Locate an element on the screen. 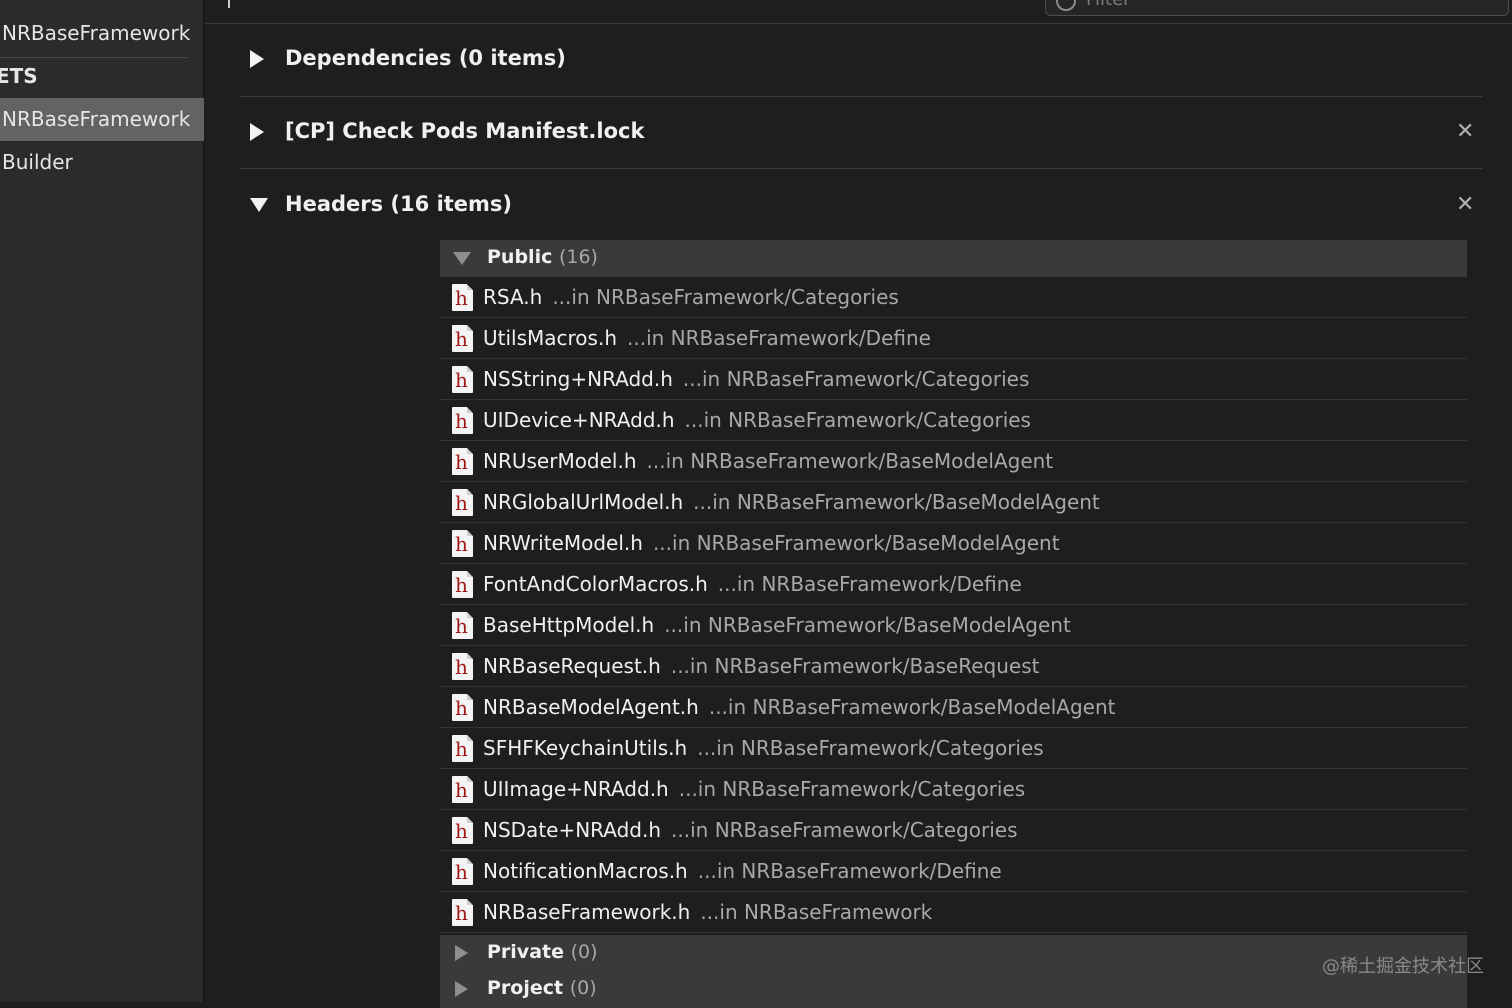 The height and width of the screenshot is (1008, 1512). sidebar-item-builder: Builder is located at coordinates (102, 162).